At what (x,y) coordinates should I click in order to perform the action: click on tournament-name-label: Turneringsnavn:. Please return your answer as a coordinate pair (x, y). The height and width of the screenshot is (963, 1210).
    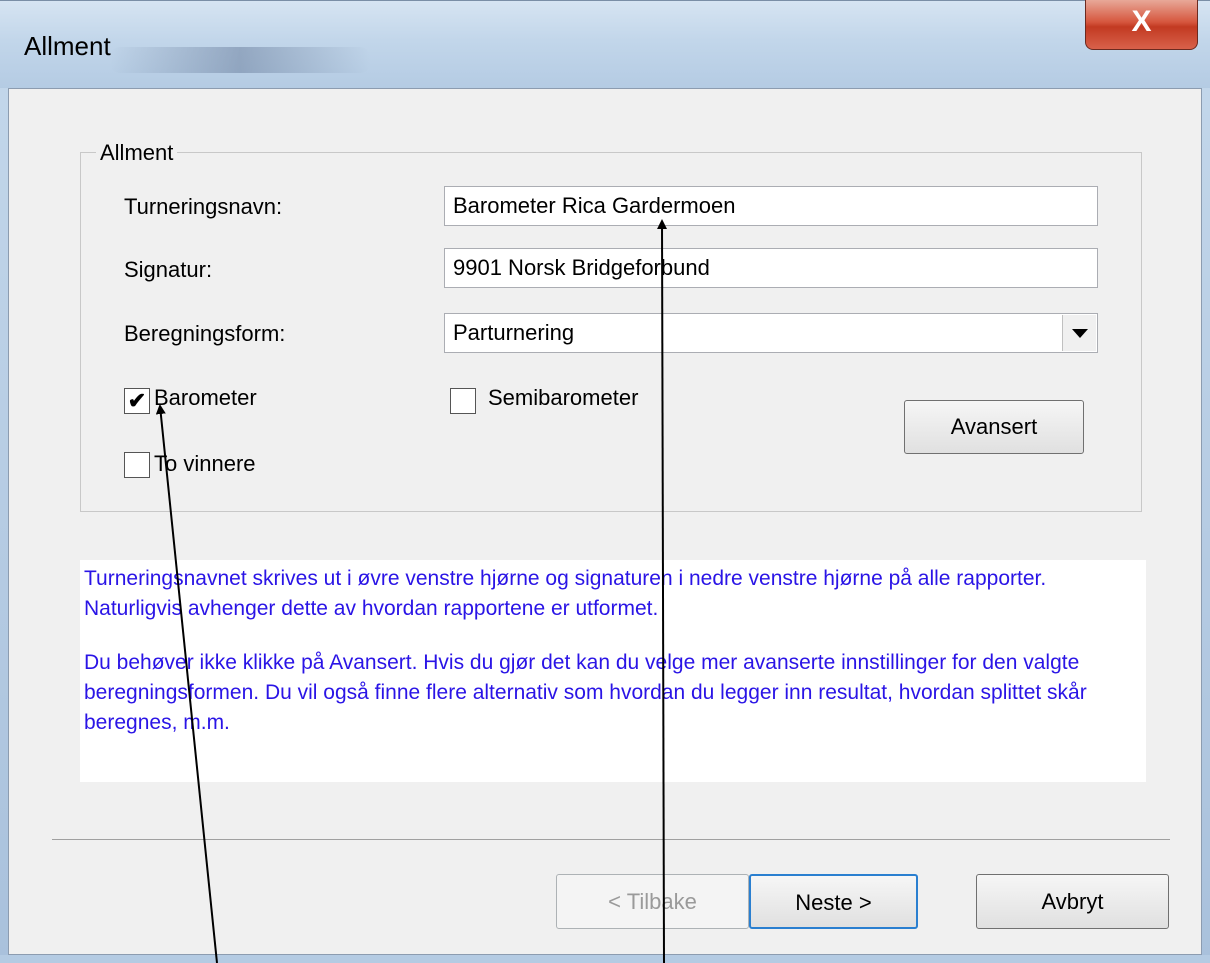
    Looking at the image, I should click on (203, 206).